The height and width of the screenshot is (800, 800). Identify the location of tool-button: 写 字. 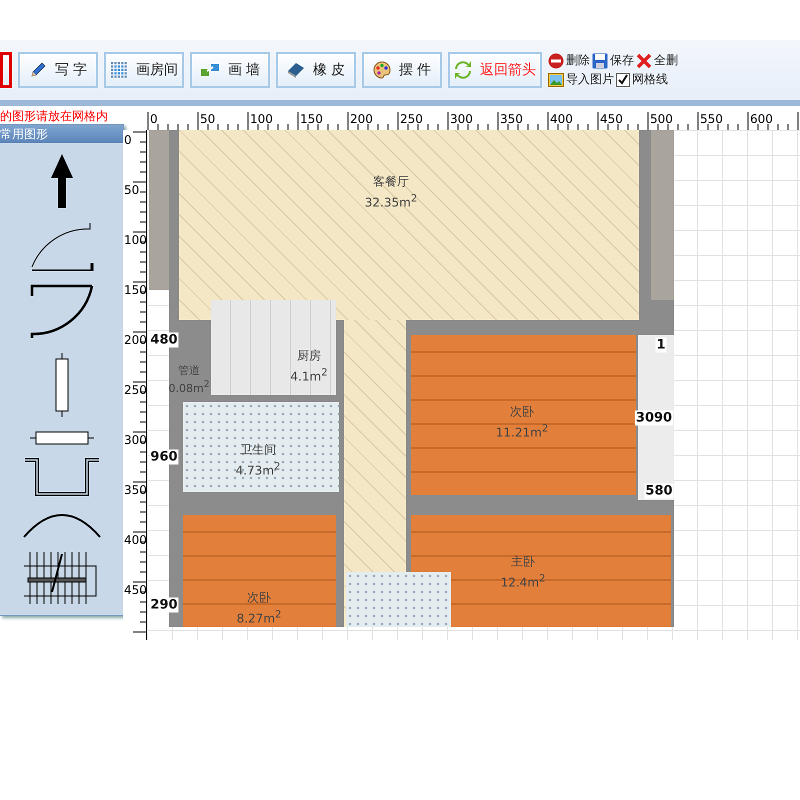
(58, 70).